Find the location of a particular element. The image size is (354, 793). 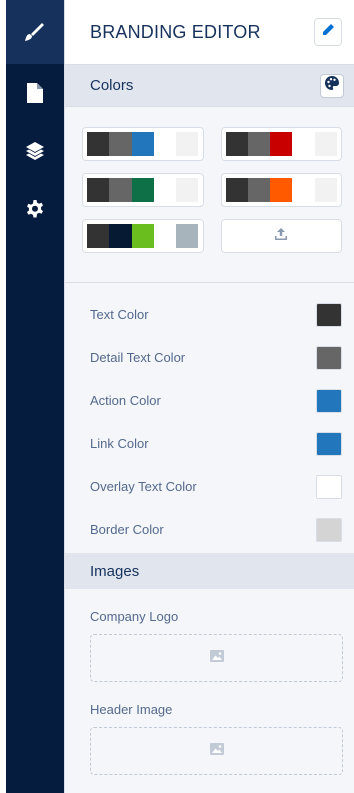

color-setting-row: Action Color is located at coordinates (216, 400).